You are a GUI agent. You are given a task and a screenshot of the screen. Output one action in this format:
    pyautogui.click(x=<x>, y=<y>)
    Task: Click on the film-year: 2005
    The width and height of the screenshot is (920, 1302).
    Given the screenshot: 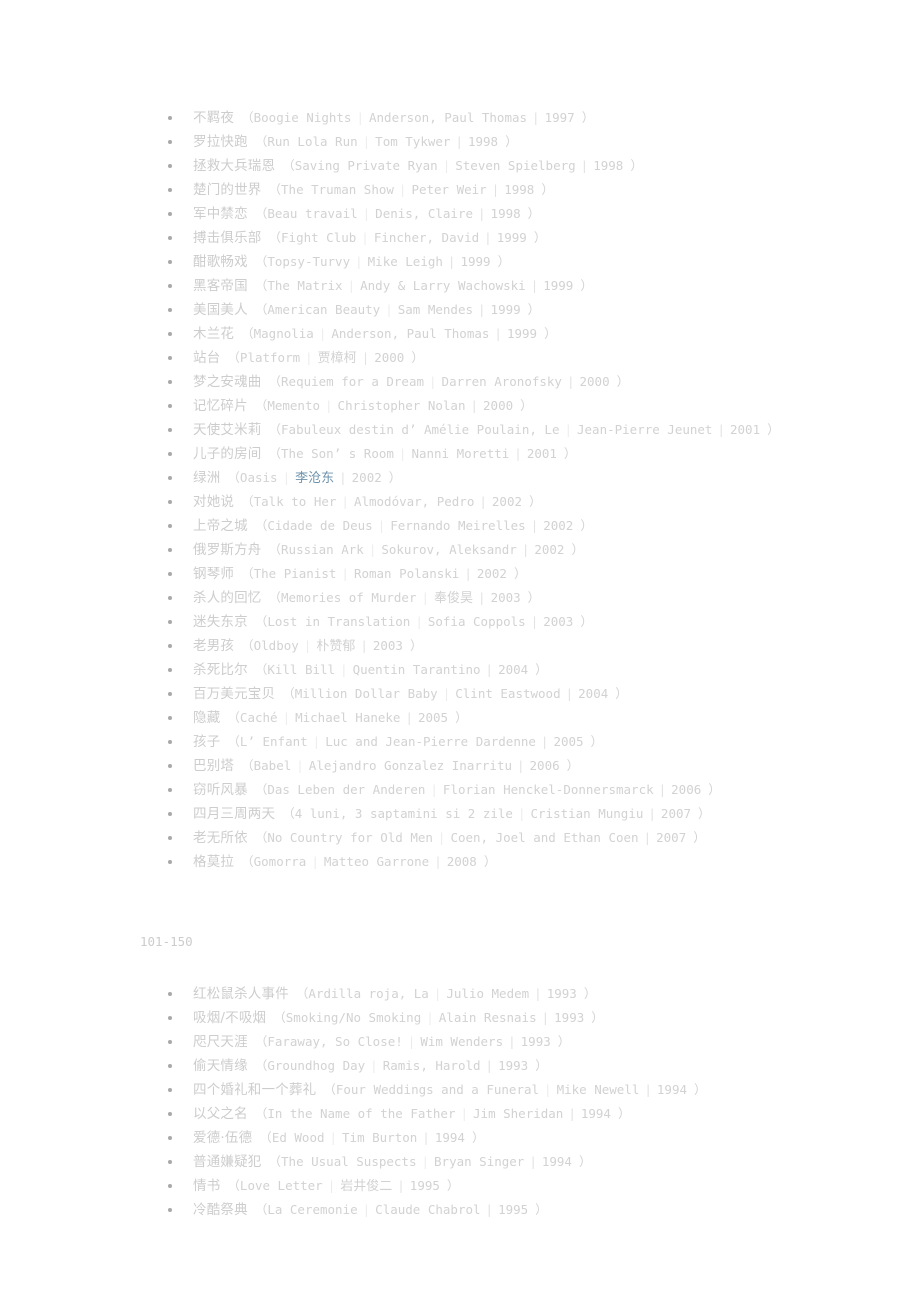 What is the action you would take?
    pyautogui.click(x=568, y=741)
    